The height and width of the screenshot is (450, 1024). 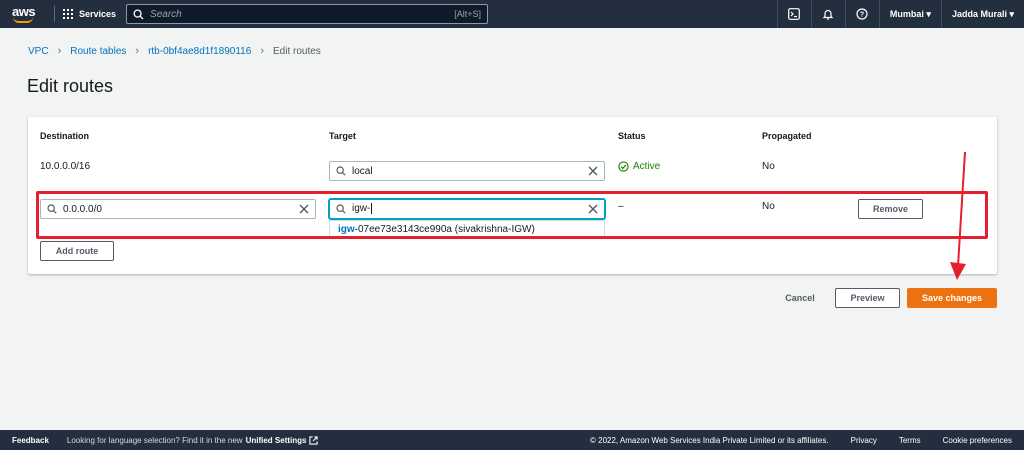 I want to click on bell-icon, so click(x=828, y=14).